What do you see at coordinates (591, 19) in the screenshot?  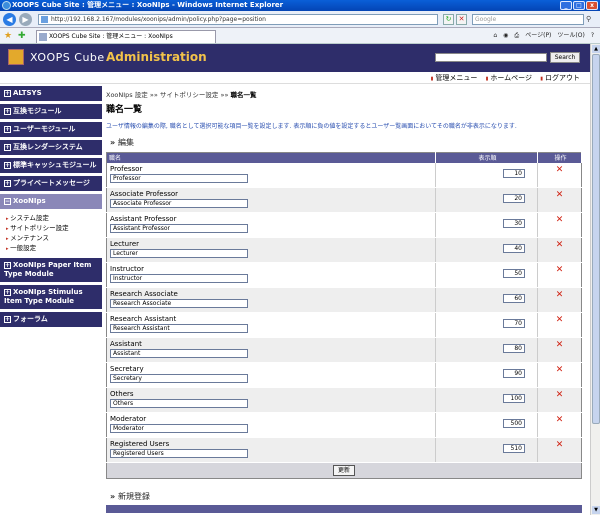 I see `search-icon: ⚲` at bounding box center [591, 19].